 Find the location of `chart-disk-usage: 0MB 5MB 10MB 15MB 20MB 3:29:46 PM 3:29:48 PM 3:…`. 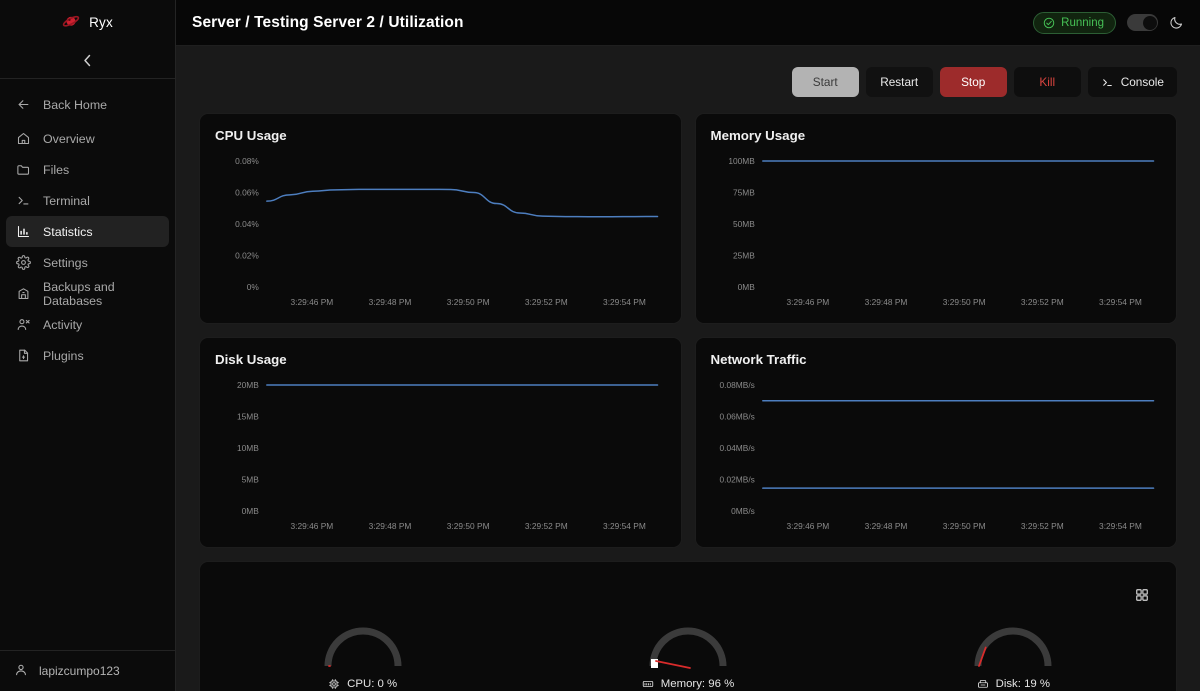

chart-disk-usage: 0MB 5MB 10MB 15MB 20MB 3:29:46 PM 3:29:48 PM 3:… is located at coordinates (440, 455).